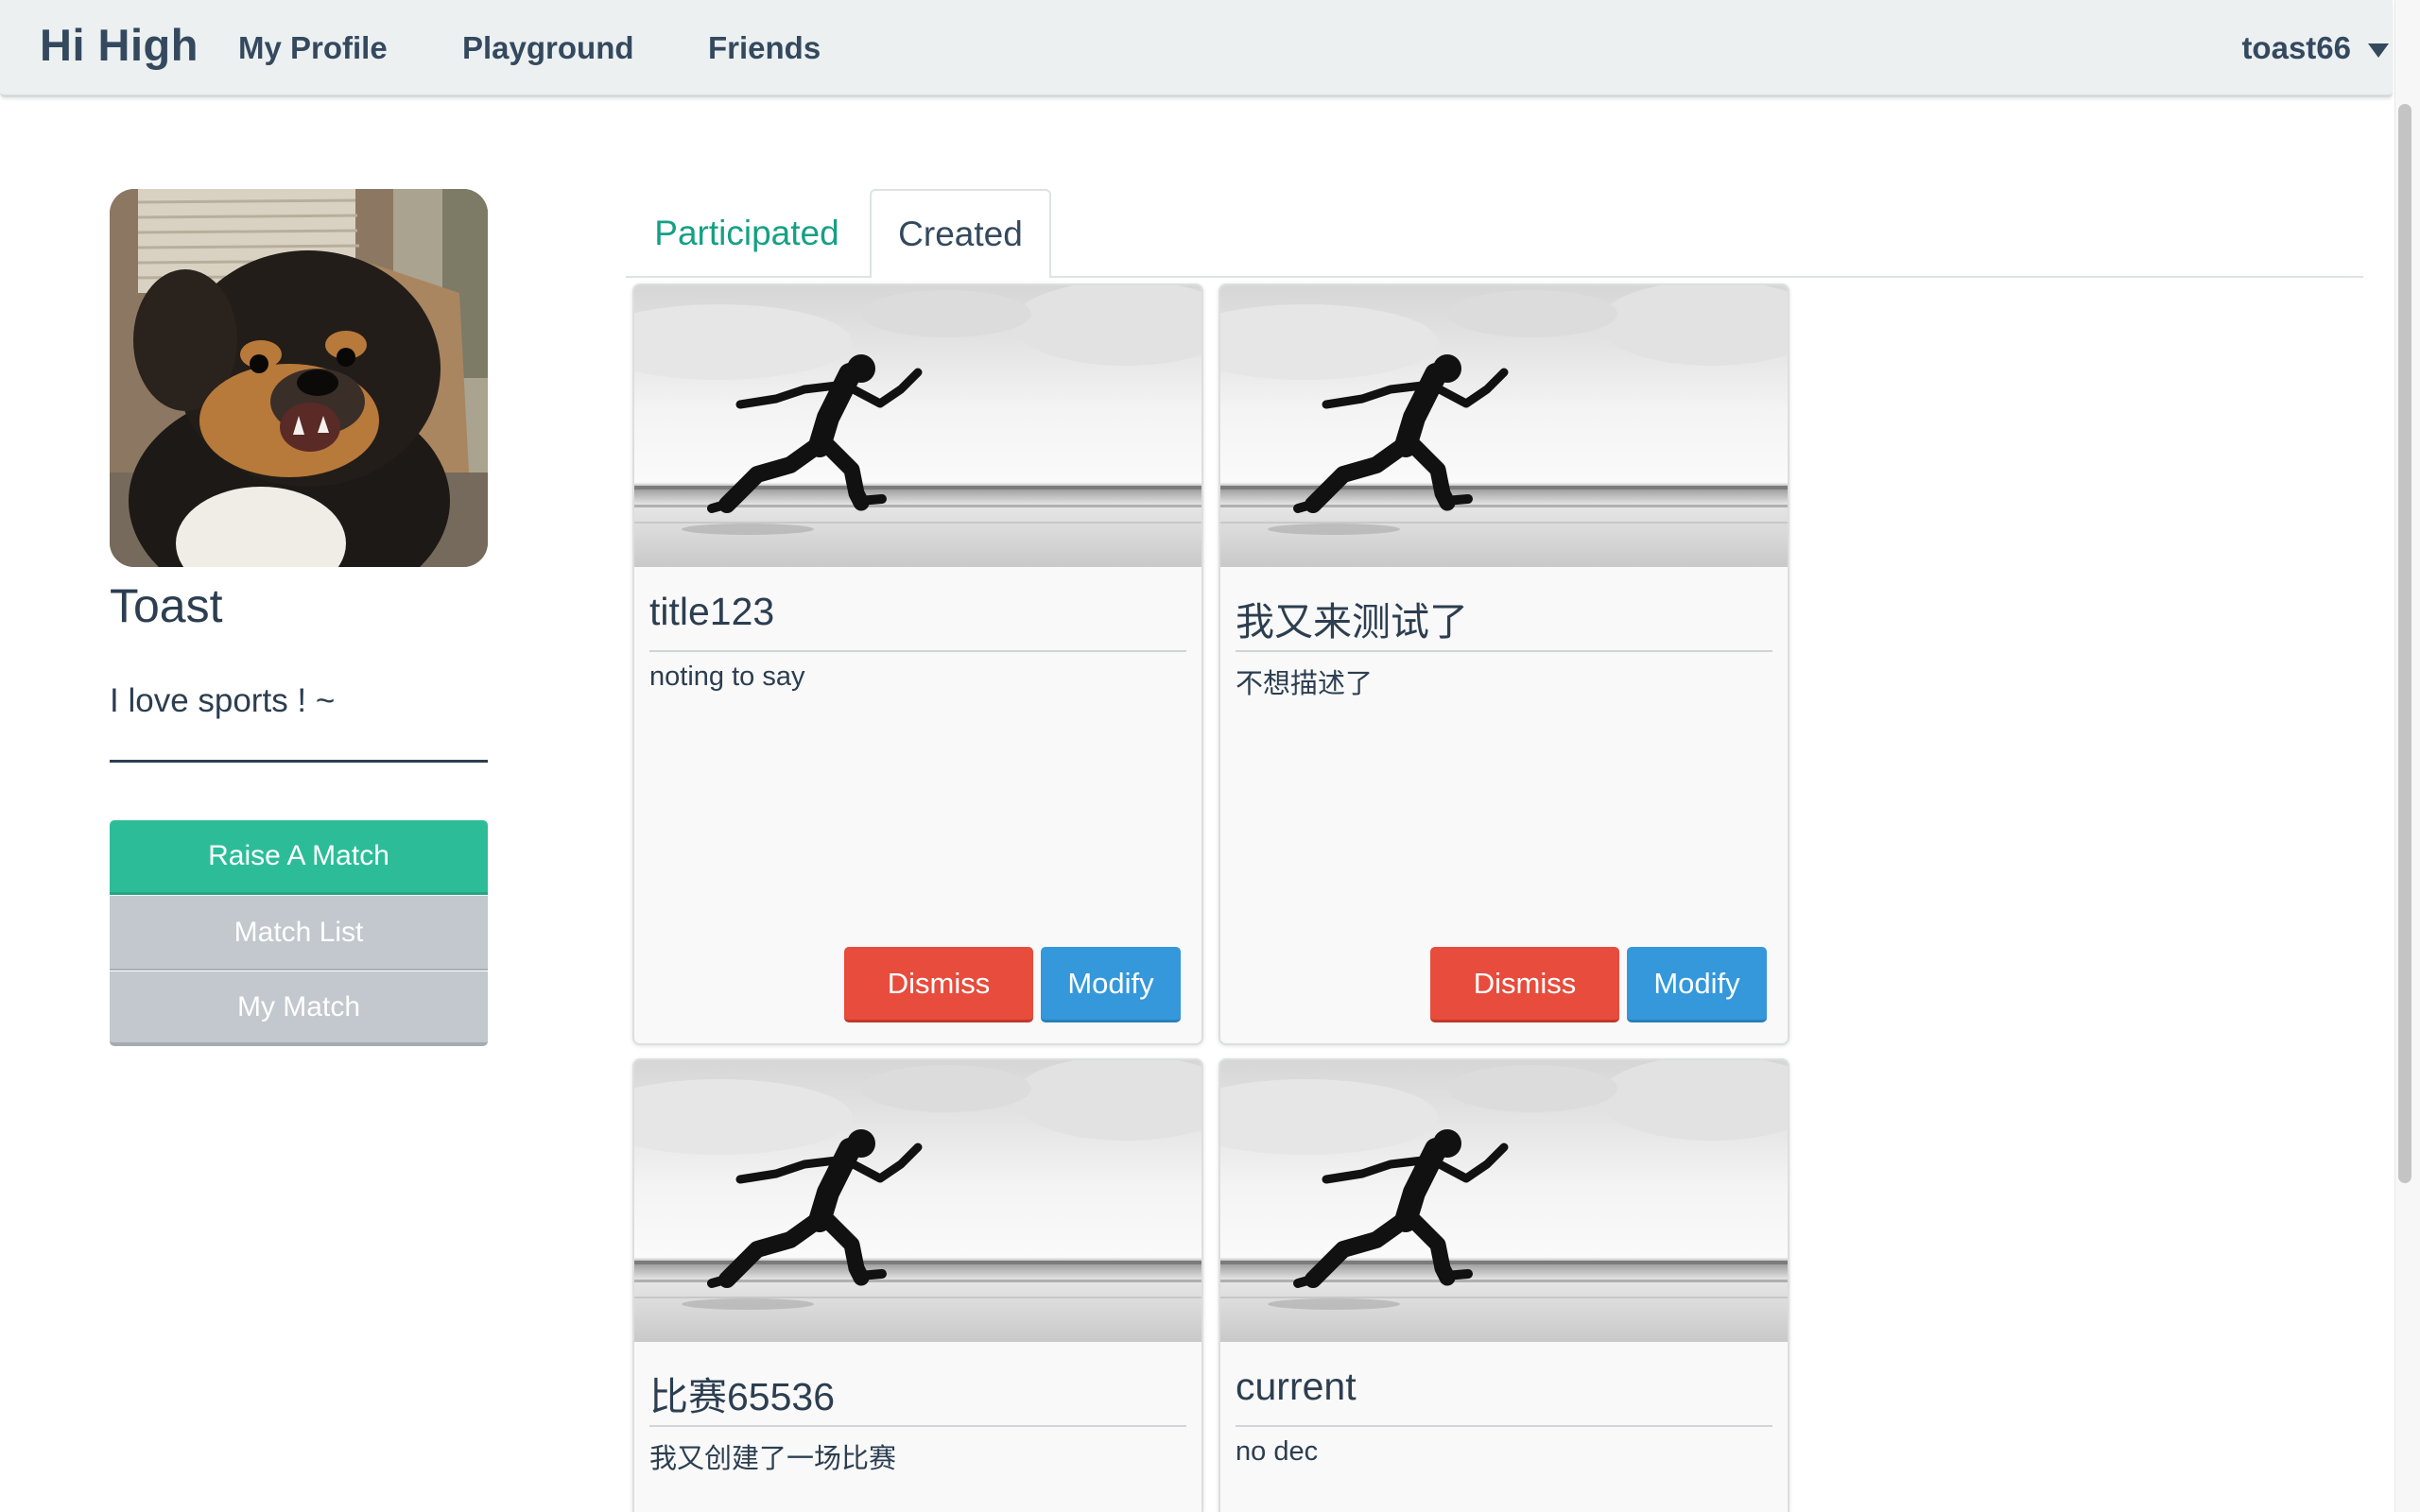 Image resolution: width=2420 pixels, height=1512 pixels. I want to click on avatar, so click(299, 378).